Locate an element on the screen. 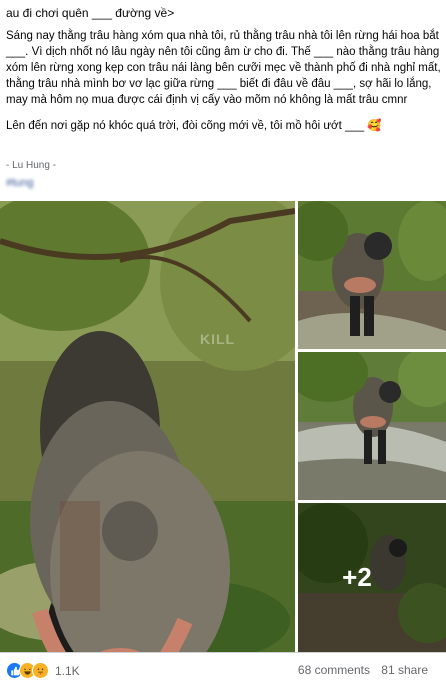 This screenshot has height=688, width=446. photo-4-more: +2 is located at coordinates (372, 577).